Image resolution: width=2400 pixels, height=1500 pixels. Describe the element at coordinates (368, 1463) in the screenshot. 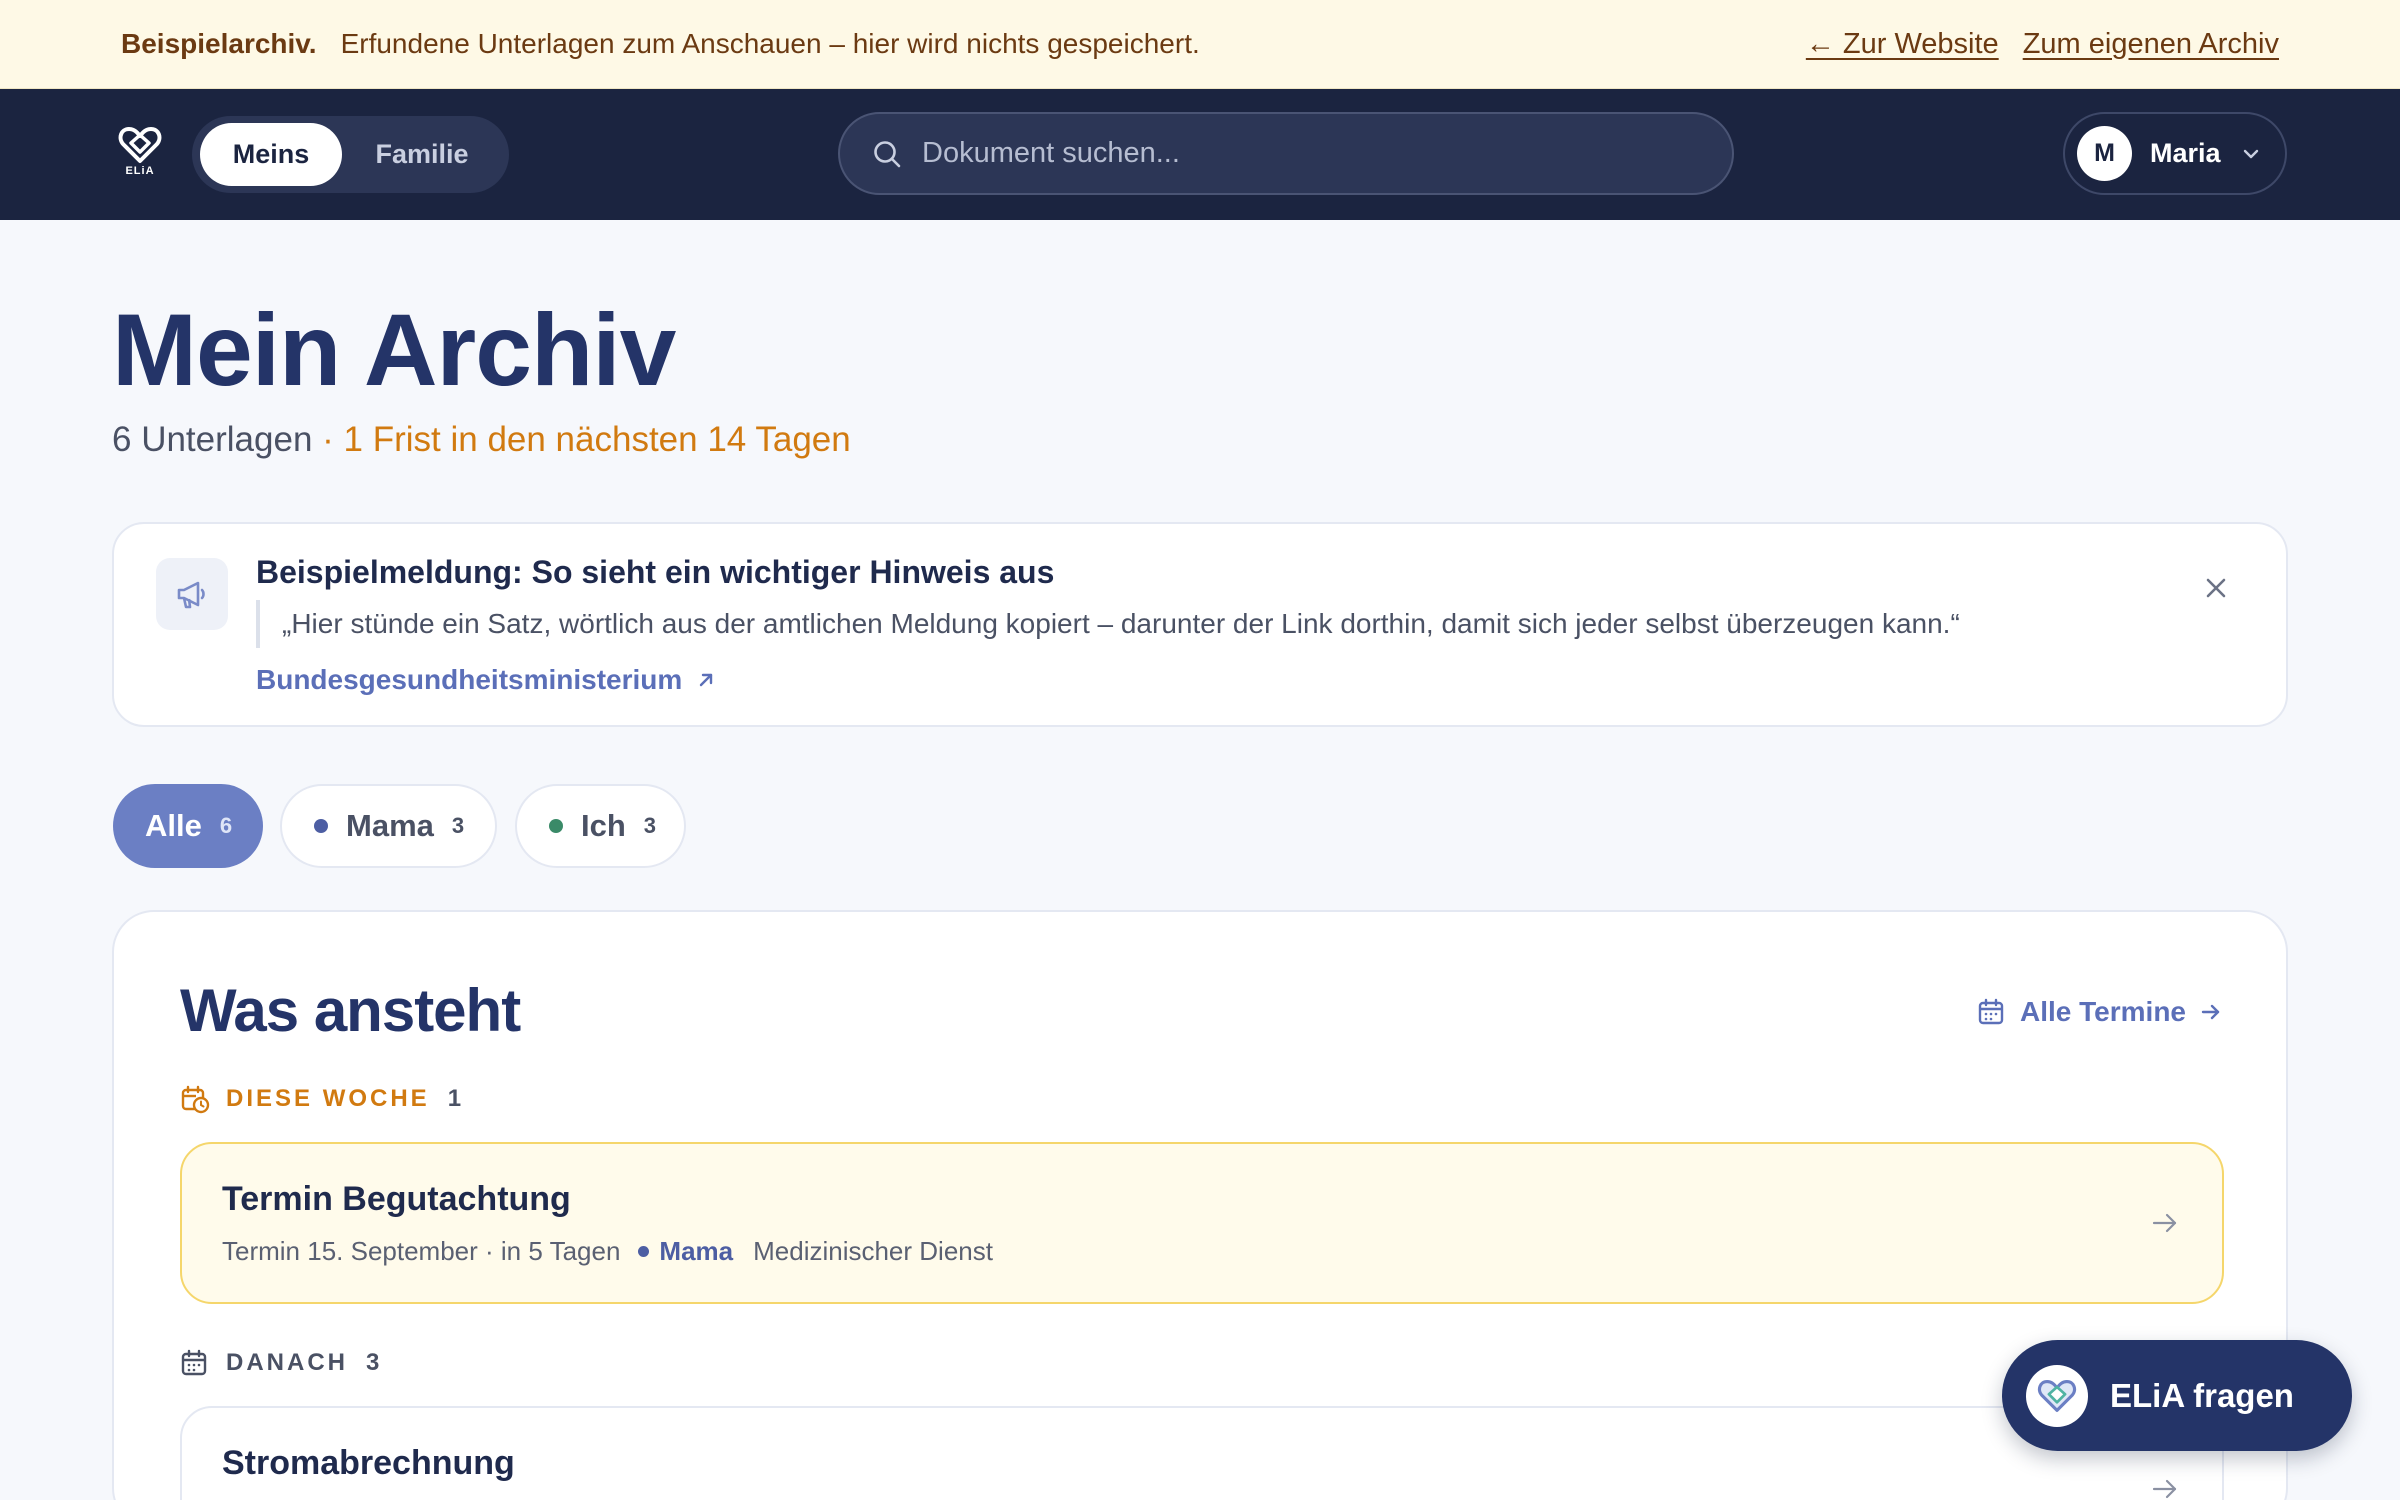

I see `item-title: Stromabrechnung` at that location.